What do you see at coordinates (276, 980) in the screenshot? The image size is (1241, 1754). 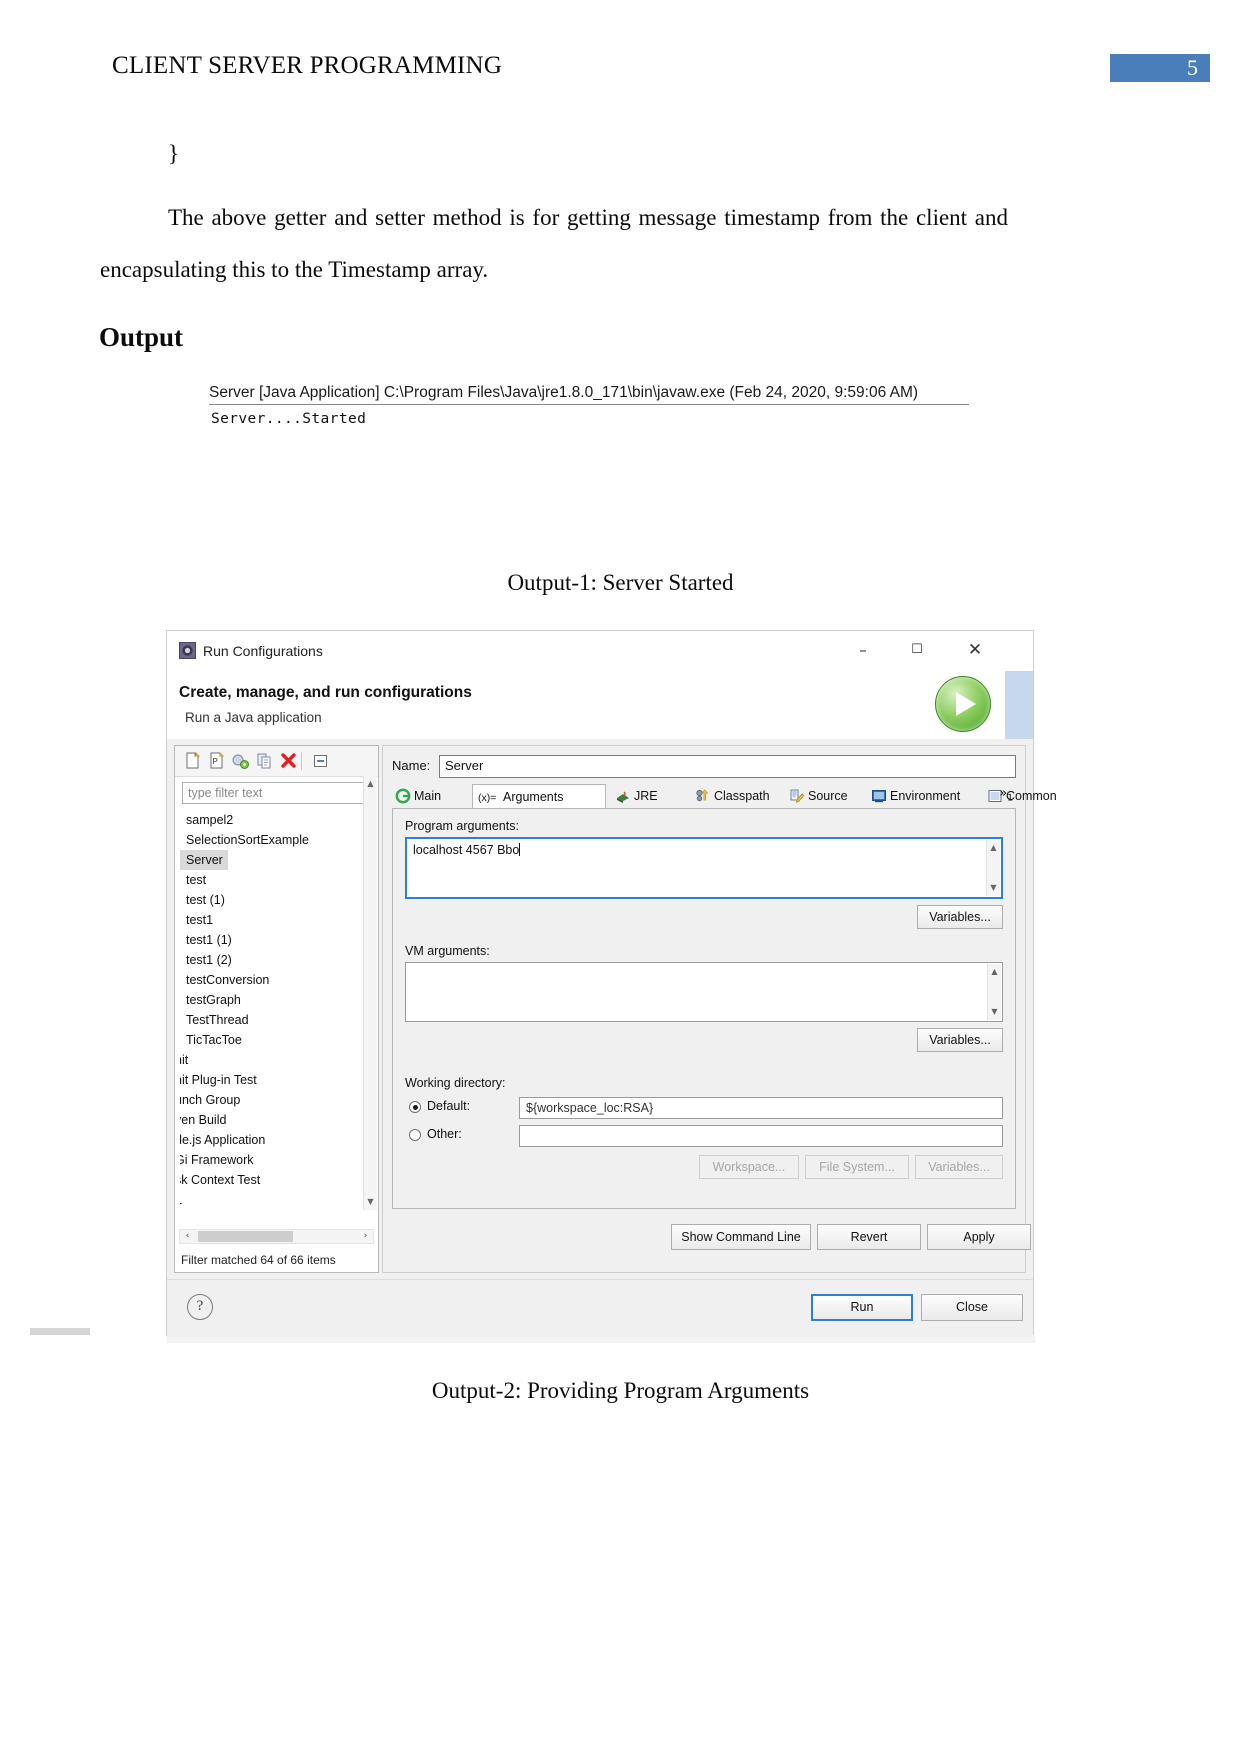 I see `list-item: testConversion` at bounding box center [276, 980].